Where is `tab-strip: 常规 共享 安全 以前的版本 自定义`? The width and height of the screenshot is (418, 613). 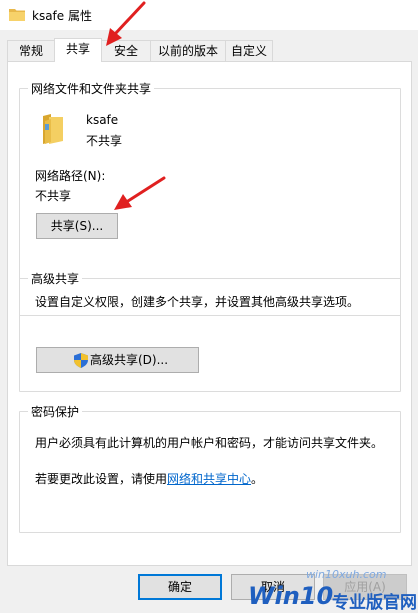
tab-strip: 常规 共享 安全 以前的版本 自定义 is located at coordinates (209, 50).